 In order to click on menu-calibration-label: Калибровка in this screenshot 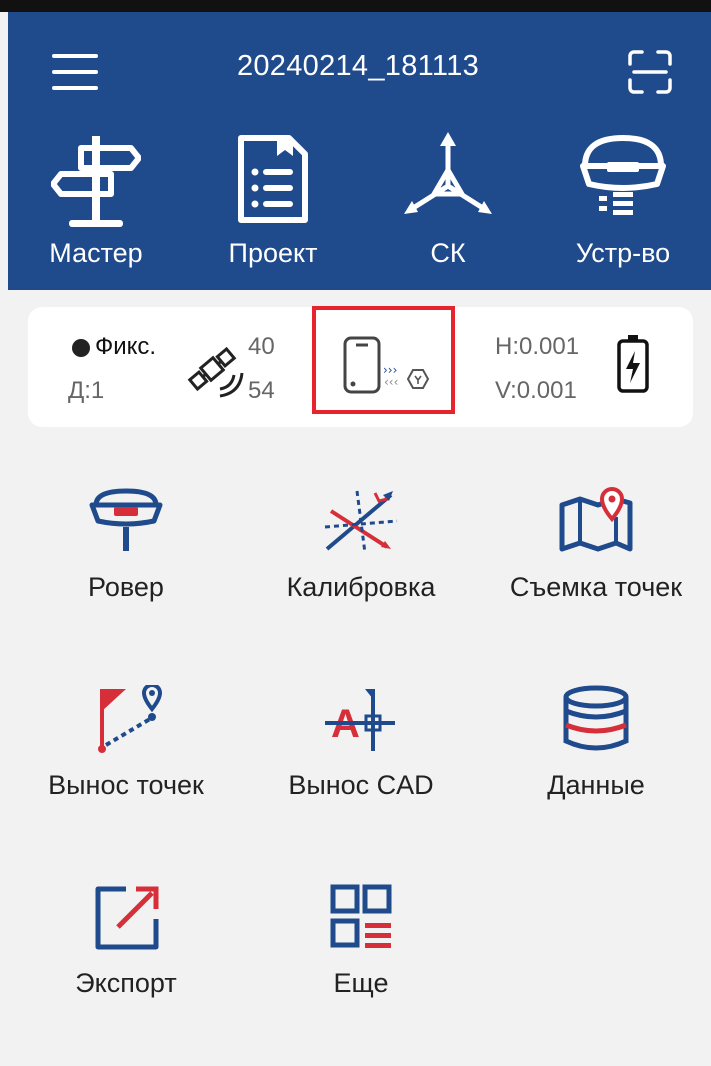, I will do `click(361, 587)`.